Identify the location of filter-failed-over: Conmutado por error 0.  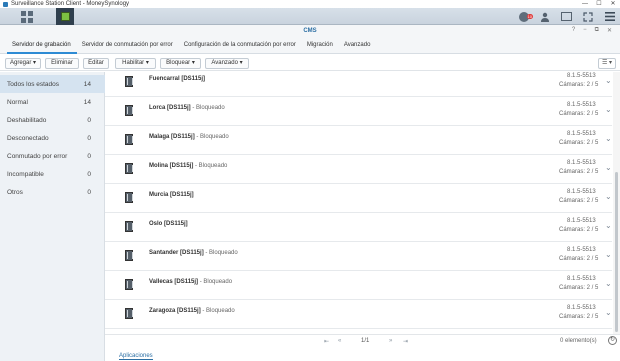
(52, 156).